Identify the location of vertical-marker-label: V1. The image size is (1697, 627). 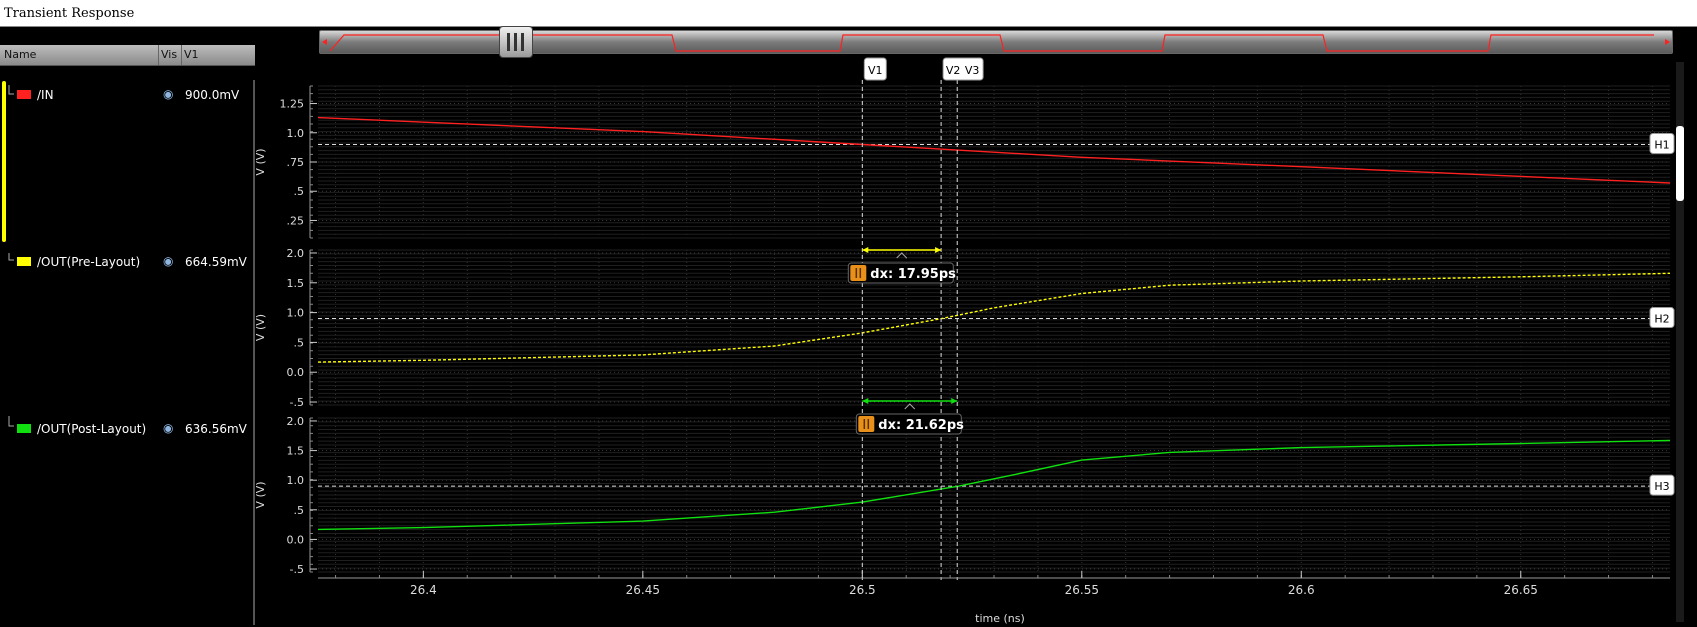
(875, 70).